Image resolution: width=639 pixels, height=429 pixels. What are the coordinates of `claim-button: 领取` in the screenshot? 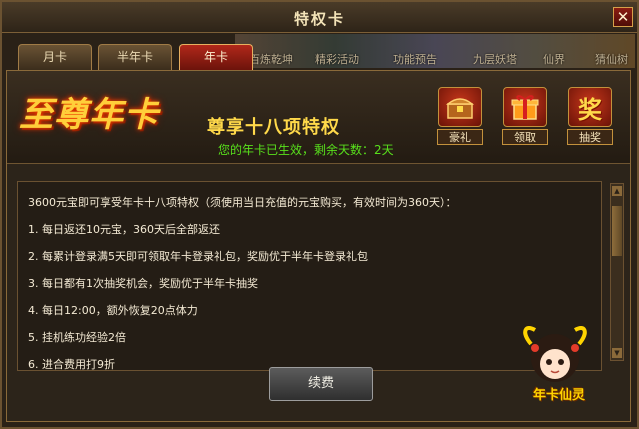 It's located at (525, 117).